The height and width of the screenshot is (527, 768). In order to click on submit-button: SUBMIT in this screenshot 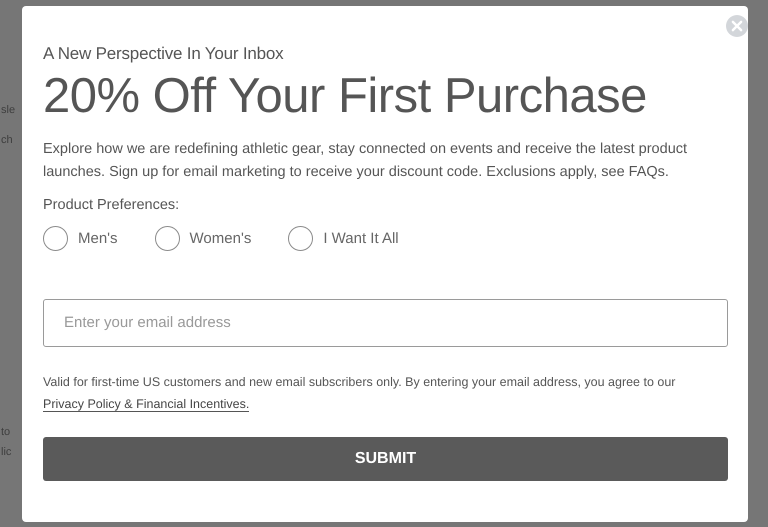, I will do `click(385, 458)`.